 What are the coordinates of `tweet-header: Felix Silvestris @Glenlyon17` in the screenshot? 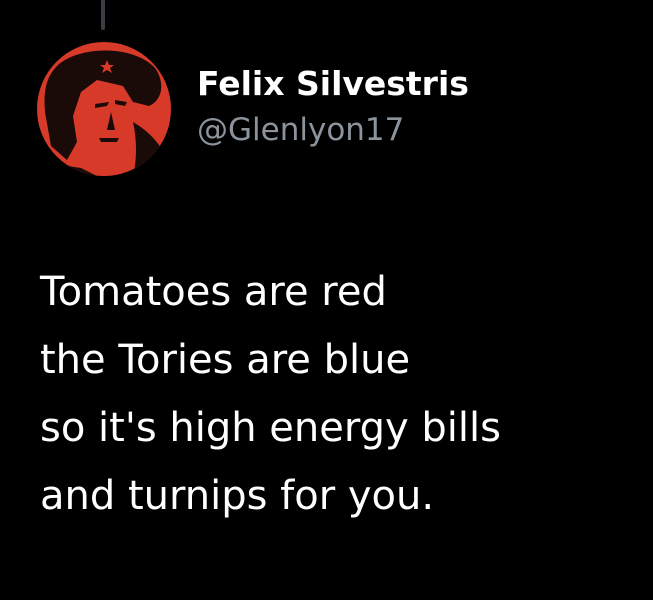 It's located at (253, 109).